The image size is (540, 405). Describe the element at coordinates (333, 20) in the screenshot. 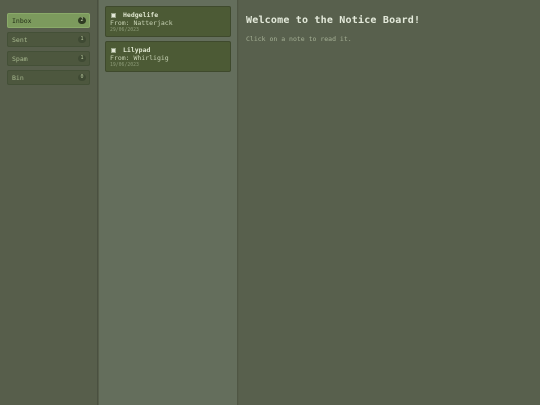

I see `reader-heading: Welcome to the Notice Board!` at that location.